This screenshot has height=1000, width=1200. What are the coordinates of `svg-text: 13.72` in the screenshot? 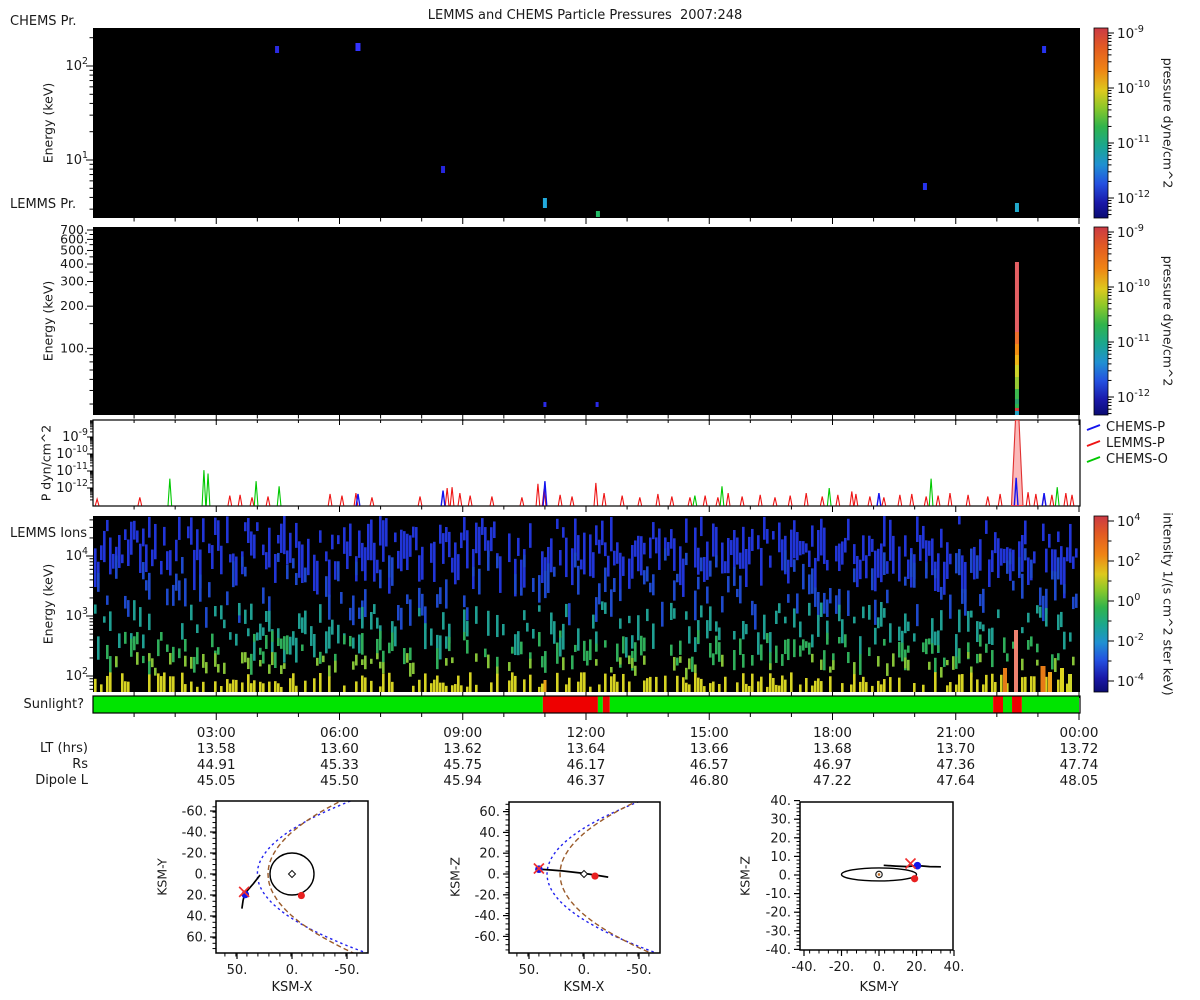 It's located at (1079, 749).